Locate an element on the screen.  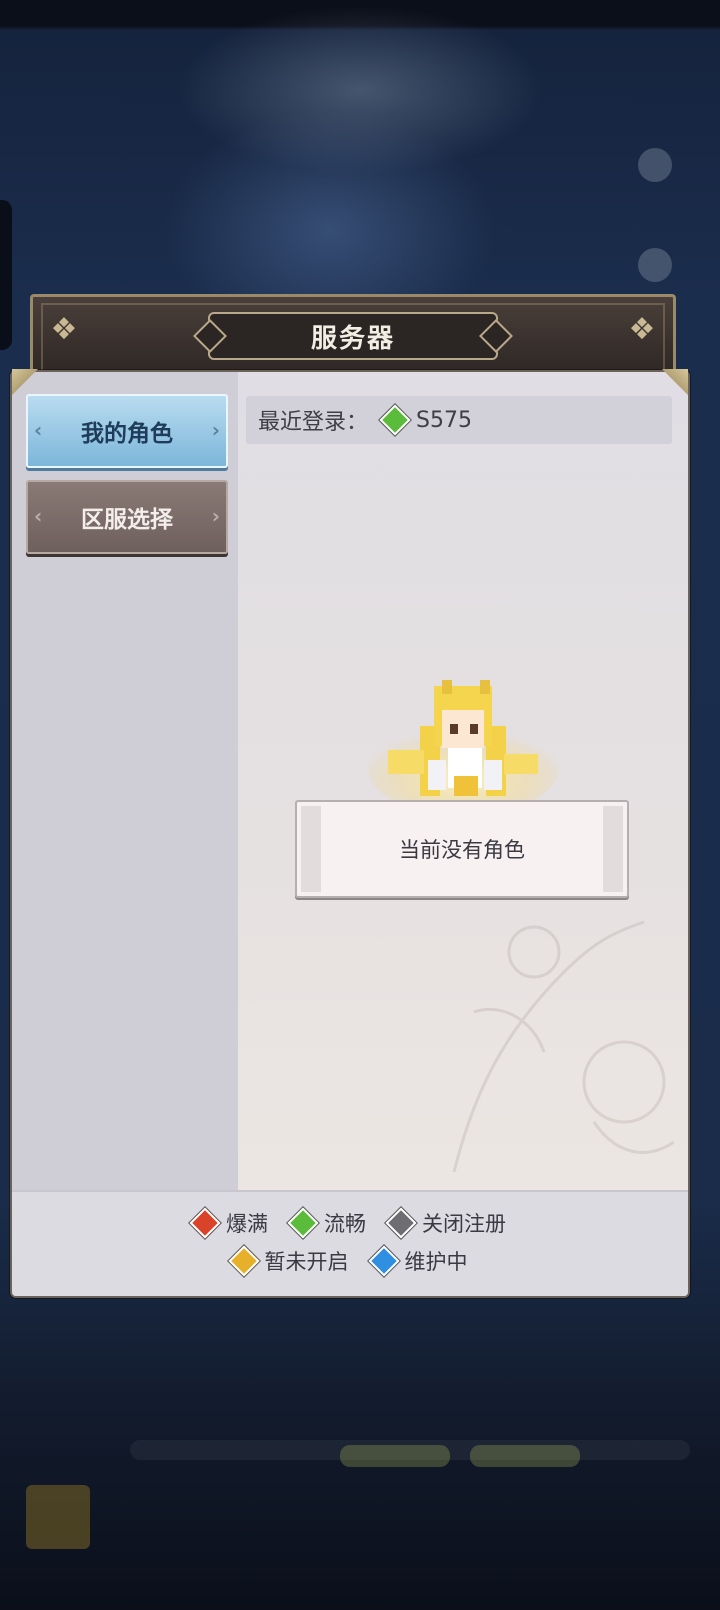
legend-row: 爆满 流畅 关闭注册 is located at coordinates (350, 1223).